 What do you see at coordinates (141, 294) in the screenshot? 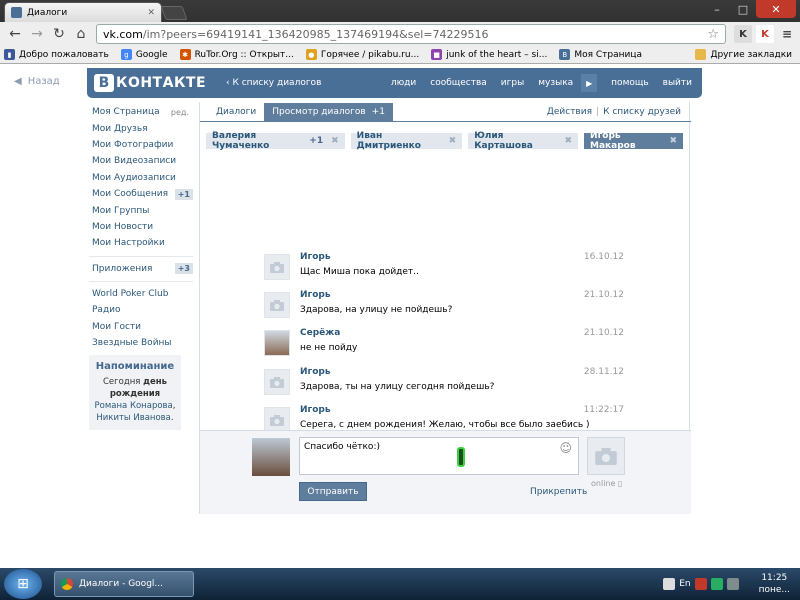
I see `app-item: World Poker Club` at bounding box center [141, 294].